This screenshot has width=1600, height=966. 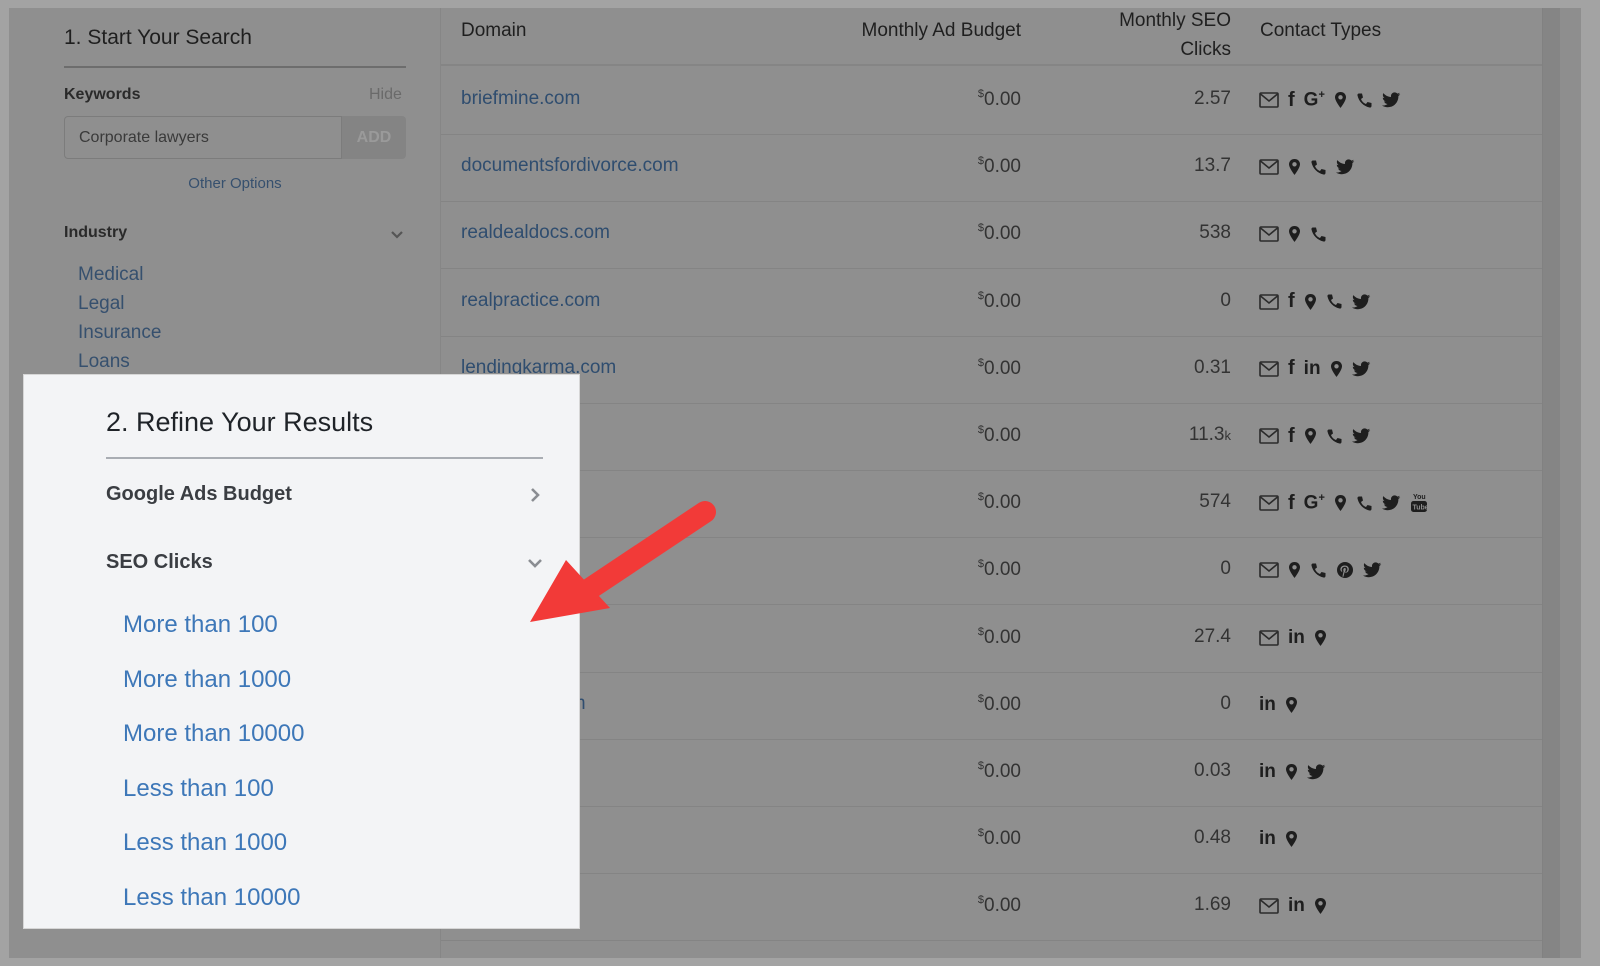 I want to click on google-ads-budget-filter: Google Ads Budget, so click(x=324, y=494).